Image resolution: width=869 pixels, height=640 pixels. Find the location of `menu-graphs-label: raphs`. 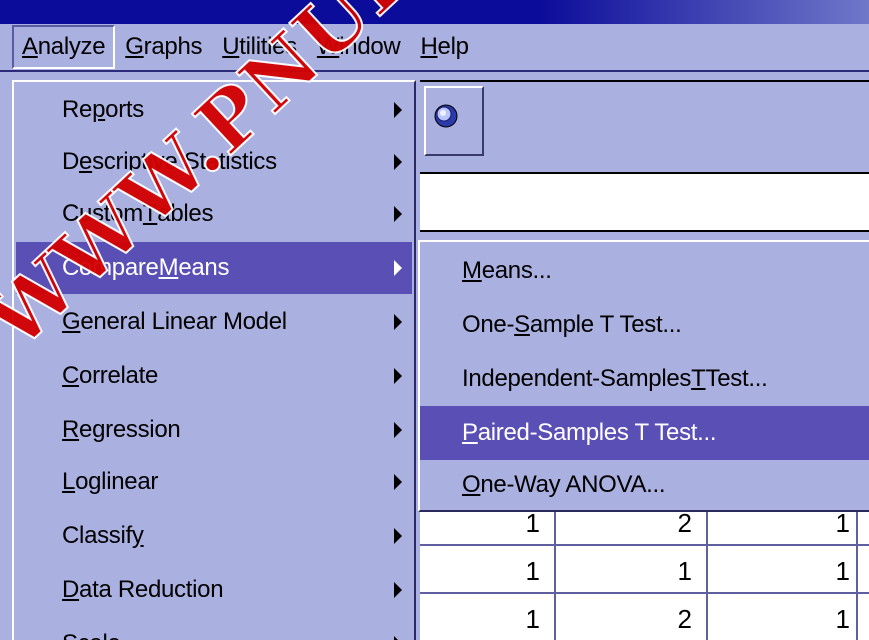

menu-graphs-label: raphs is located at coordinates (173, 46).